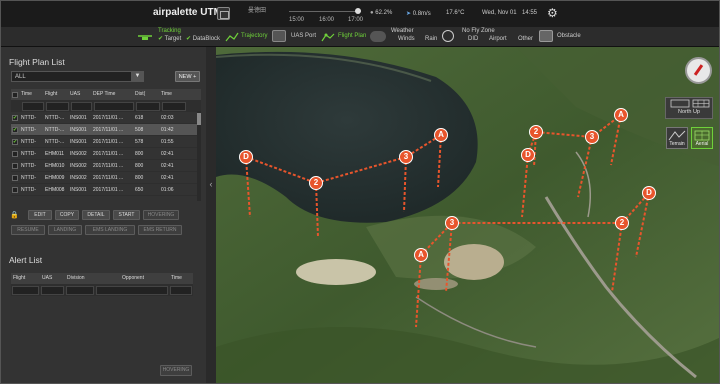 This screenshot has height=384, width=720. What do you see at coordinates (167, 118) in the screenshot?
I see `table-cell: 02:03` at bounding box center [167, 118].